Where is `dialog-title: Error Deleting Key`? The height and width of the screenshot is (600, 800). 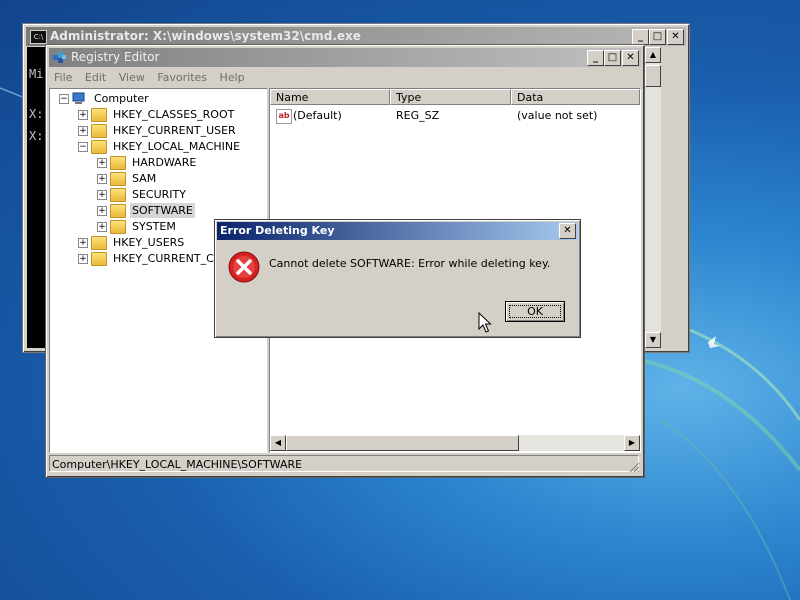
dialog-title: Error Deleting Key is located at coordinates (277, 230).